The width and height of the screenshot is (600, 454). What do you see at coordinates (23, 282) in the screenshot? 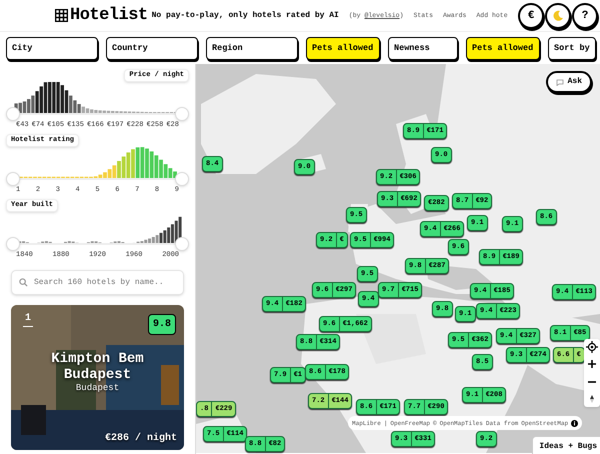
I see `search-icon` at bounding box center [23, 282].